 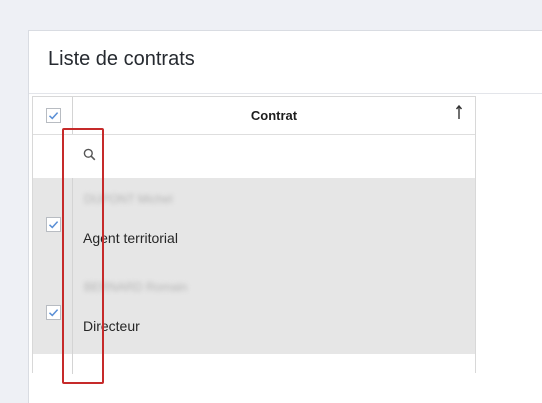 I want to click on select-all-checkbox, so click(x=53, y=115).